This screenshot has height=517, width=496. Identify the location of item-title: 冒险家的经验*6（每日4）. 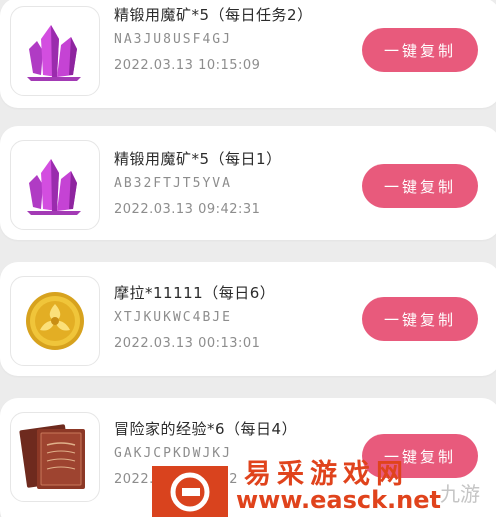
(206, 429).